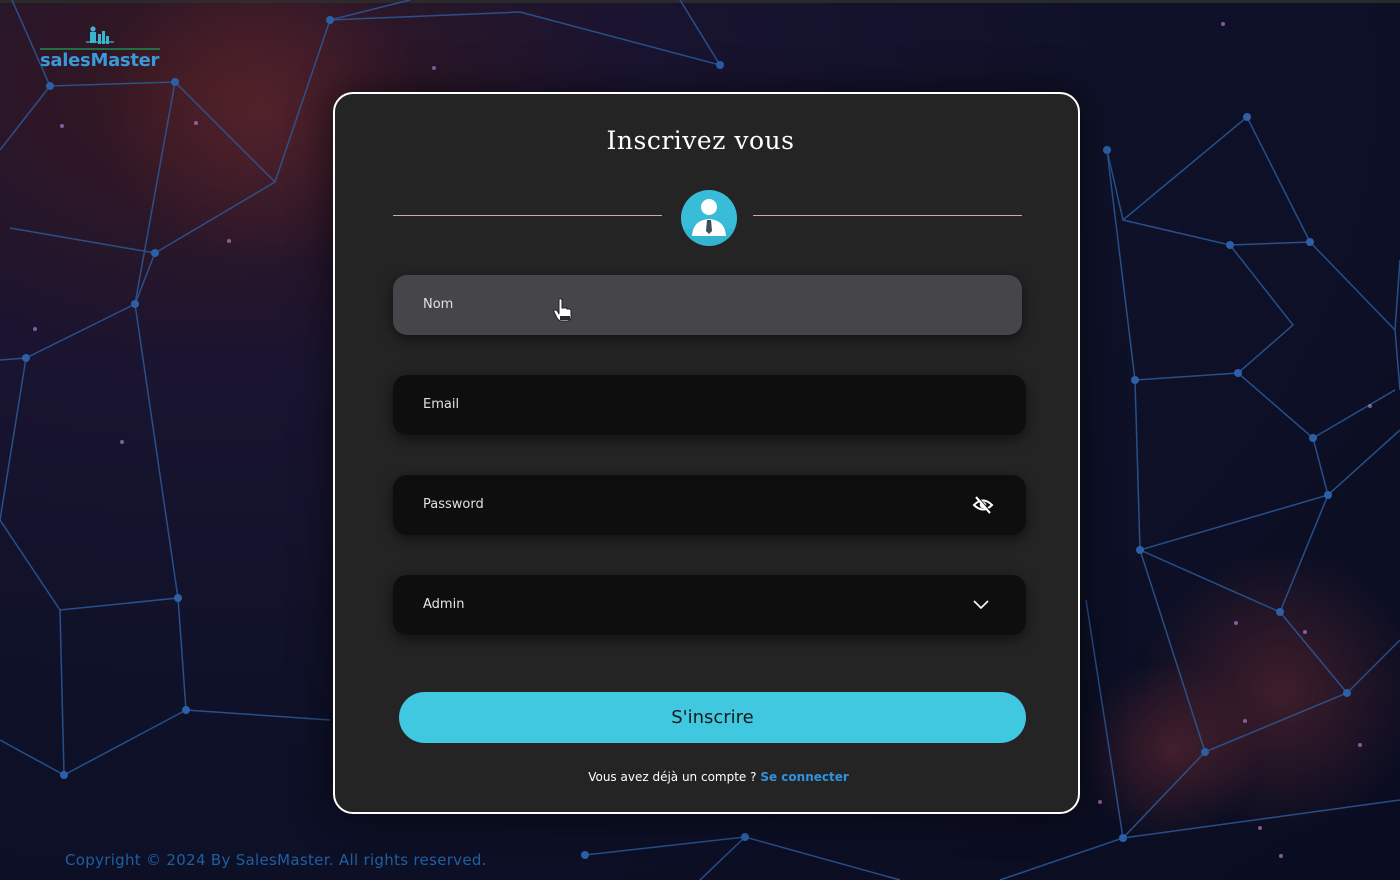 This screenshot has height=880, width=1400. I want to click on chevron-down-icon, so click(981, 605).